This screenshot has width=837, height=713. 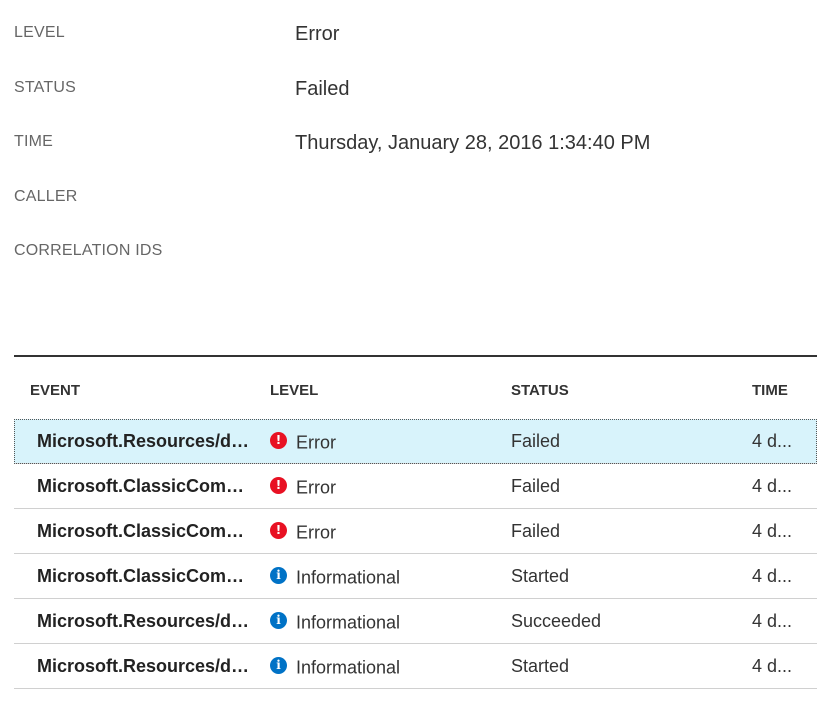 I want to click on status-text: Succeeded, so click(x=556, y=621).